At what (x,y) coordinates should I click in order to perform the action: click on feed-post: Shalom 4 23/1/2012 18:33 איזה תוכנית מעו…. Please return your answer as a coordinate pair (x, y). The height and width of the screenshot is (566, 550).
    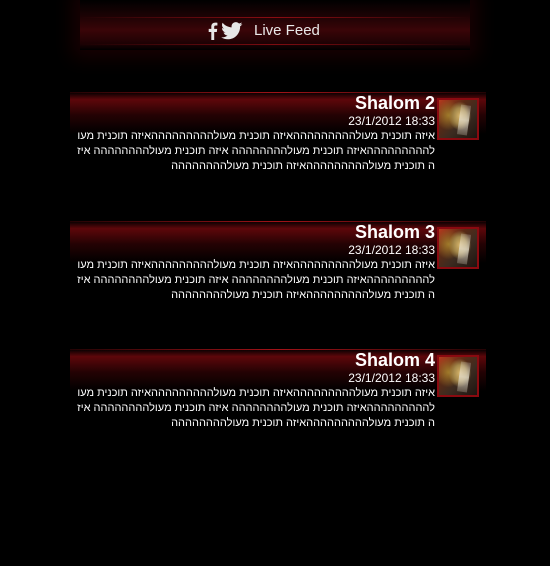
    Looking at the image, I should click on (278, 404).